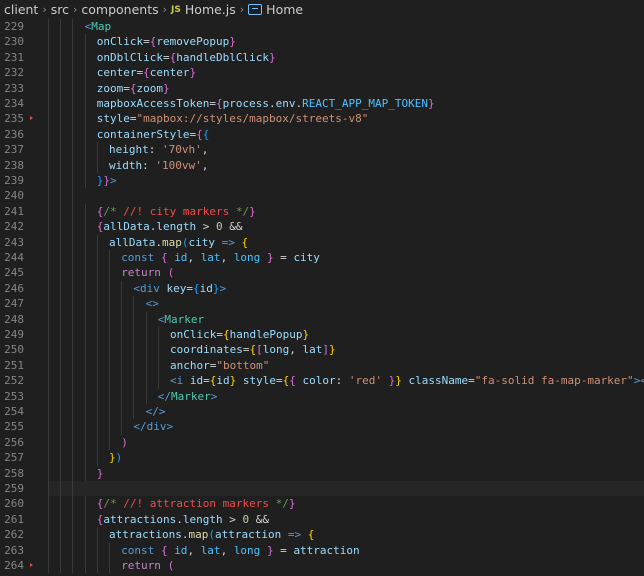 This screenshot has width=644, height=576. What do you see at coordinates (152, 304) in the screenshot?
I see `code-token: <>` at bounding box center [152, 304].